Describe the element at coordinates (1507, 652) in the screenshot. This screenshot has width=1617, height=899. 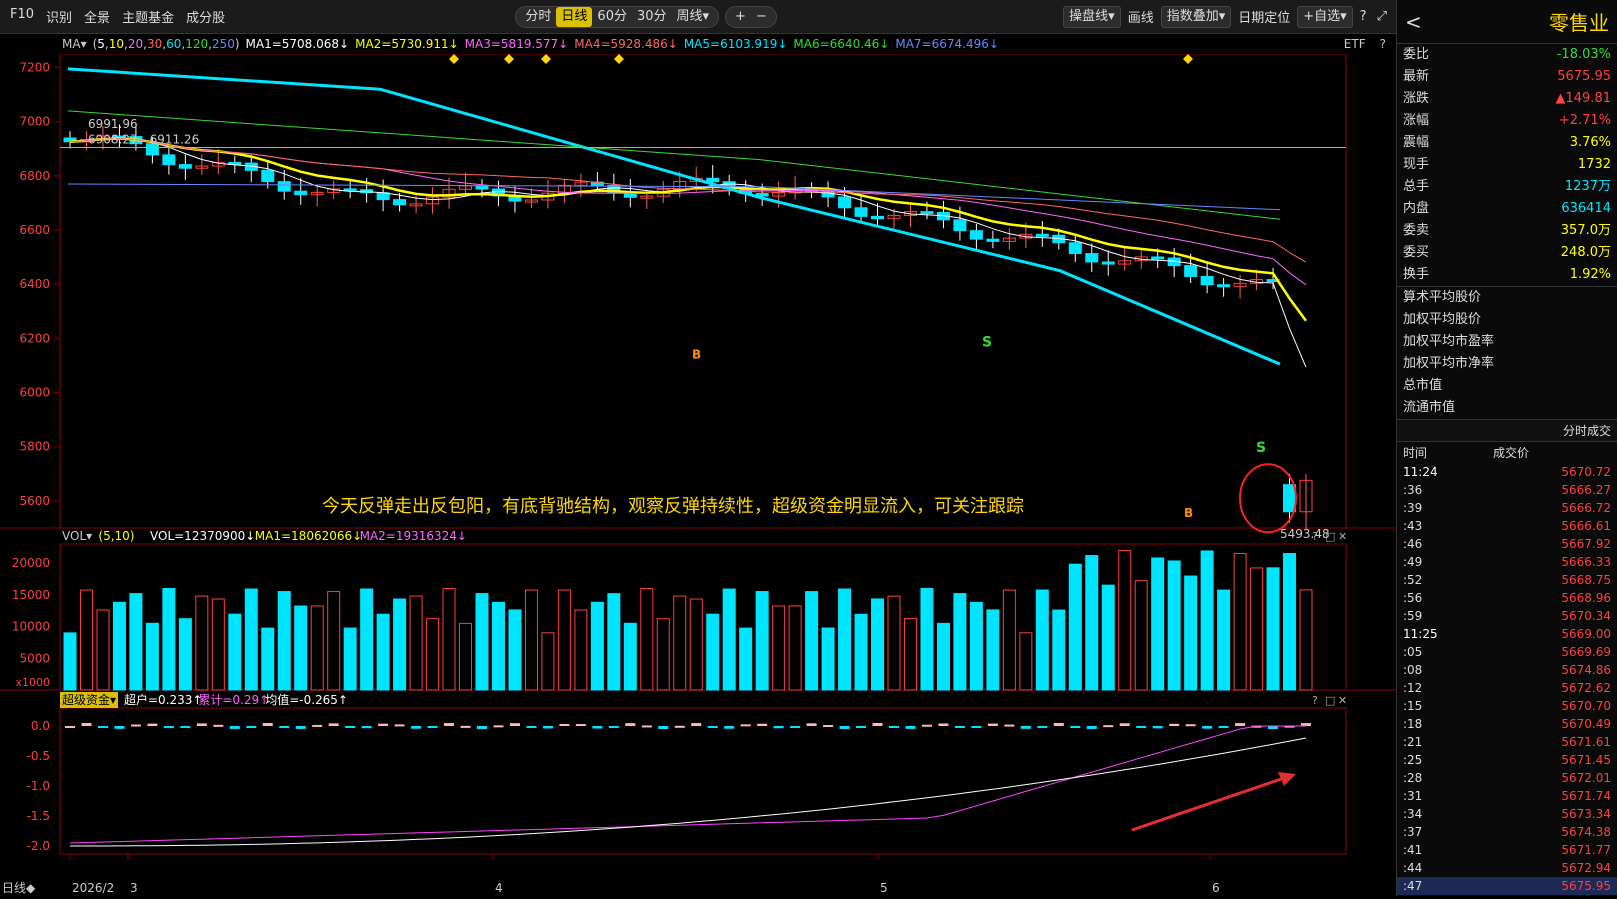
I see `tick-row: :05 5669.69` at that location.